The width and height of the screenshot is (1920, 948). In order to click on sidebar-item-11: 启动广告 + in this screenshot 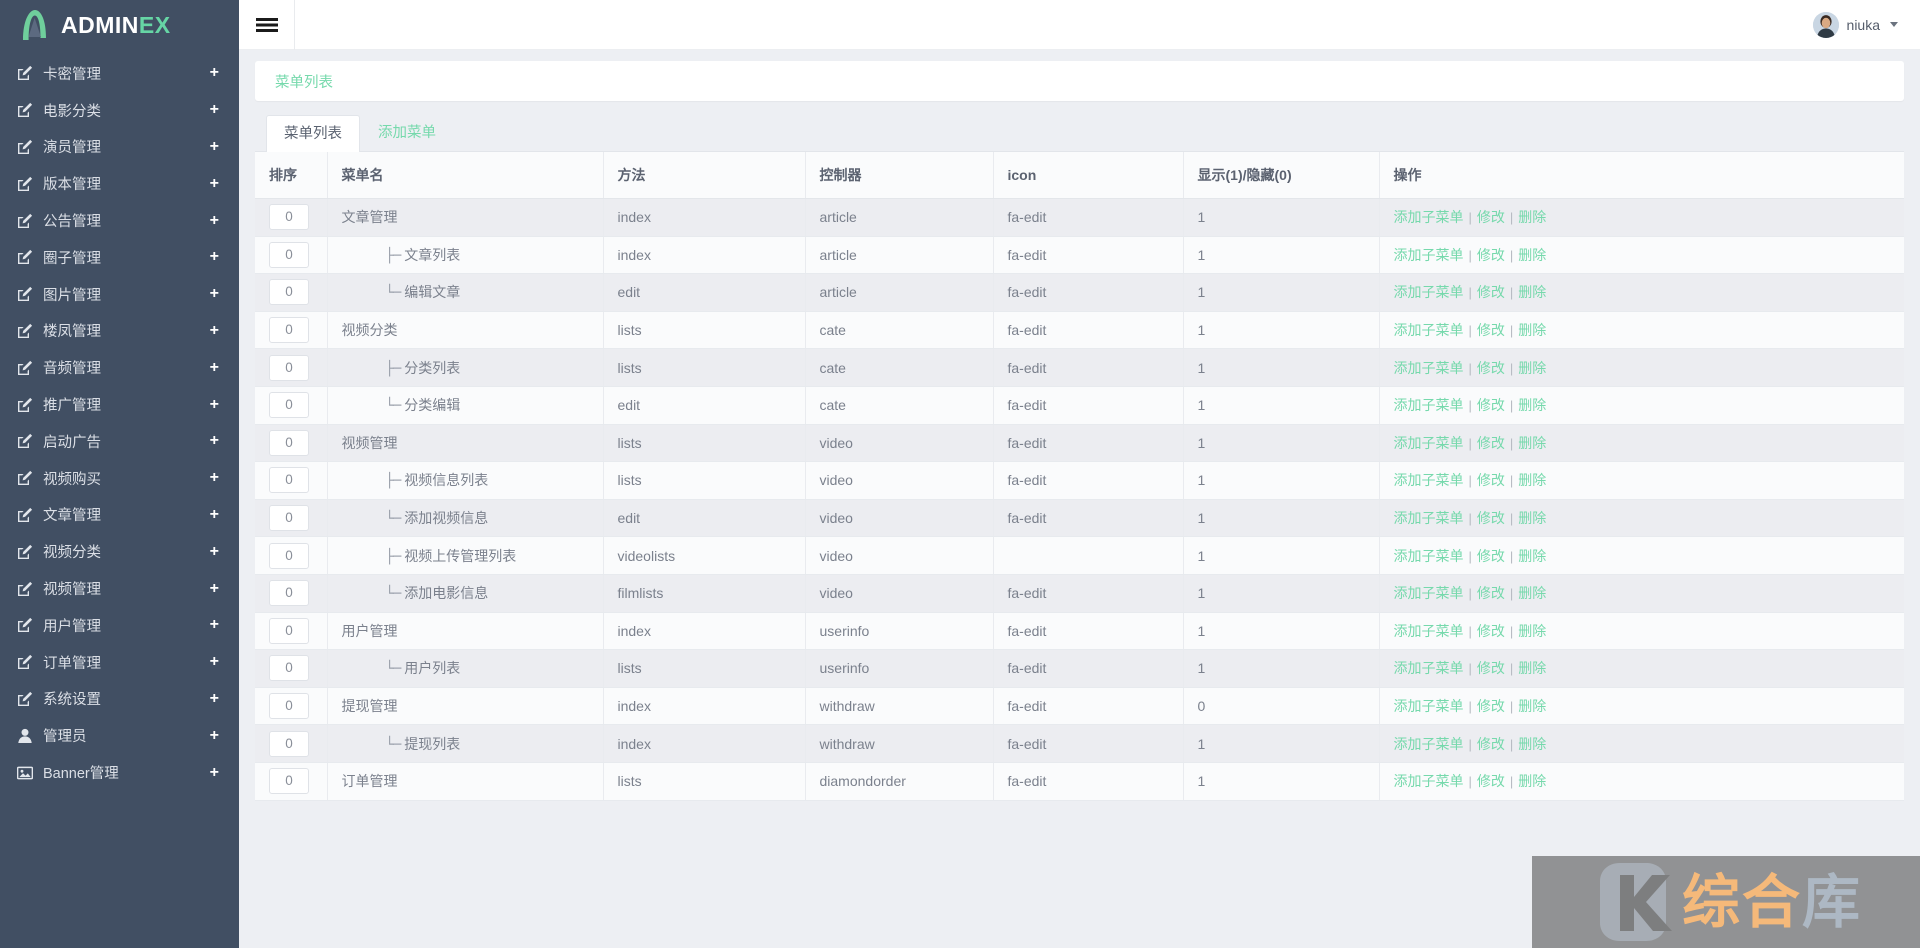, I will do `click(119, 441)`.